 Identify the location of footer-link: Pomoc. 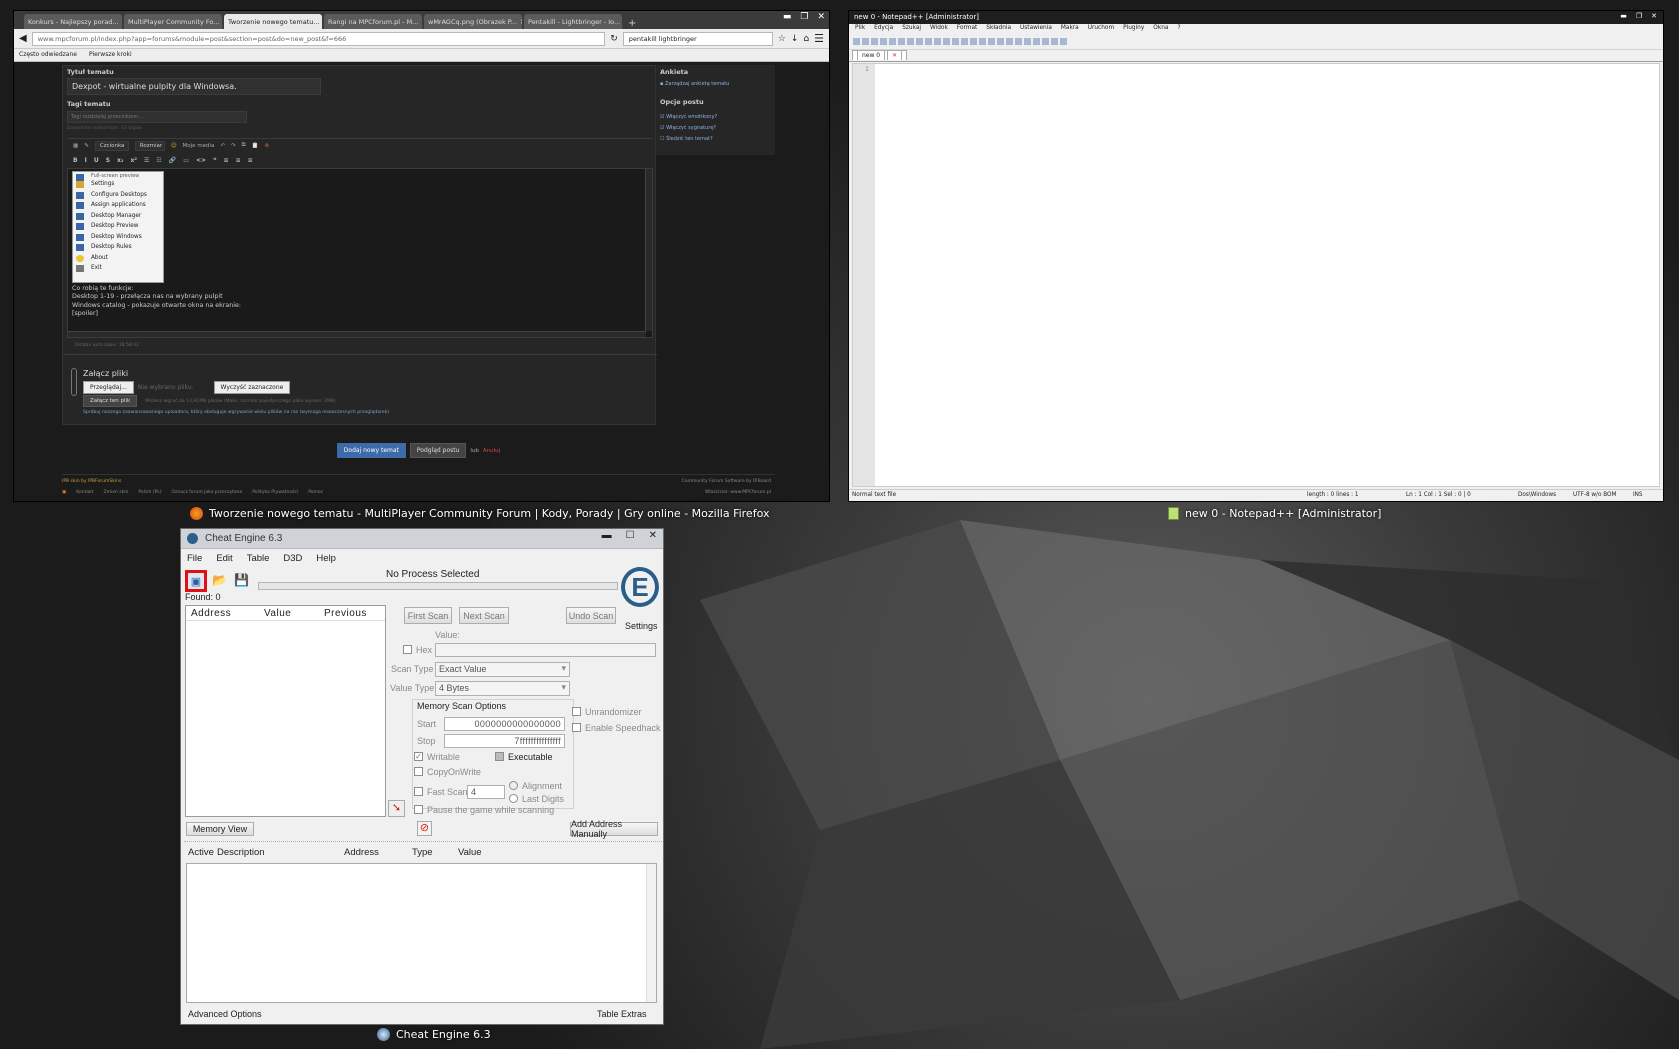
(315, 492).